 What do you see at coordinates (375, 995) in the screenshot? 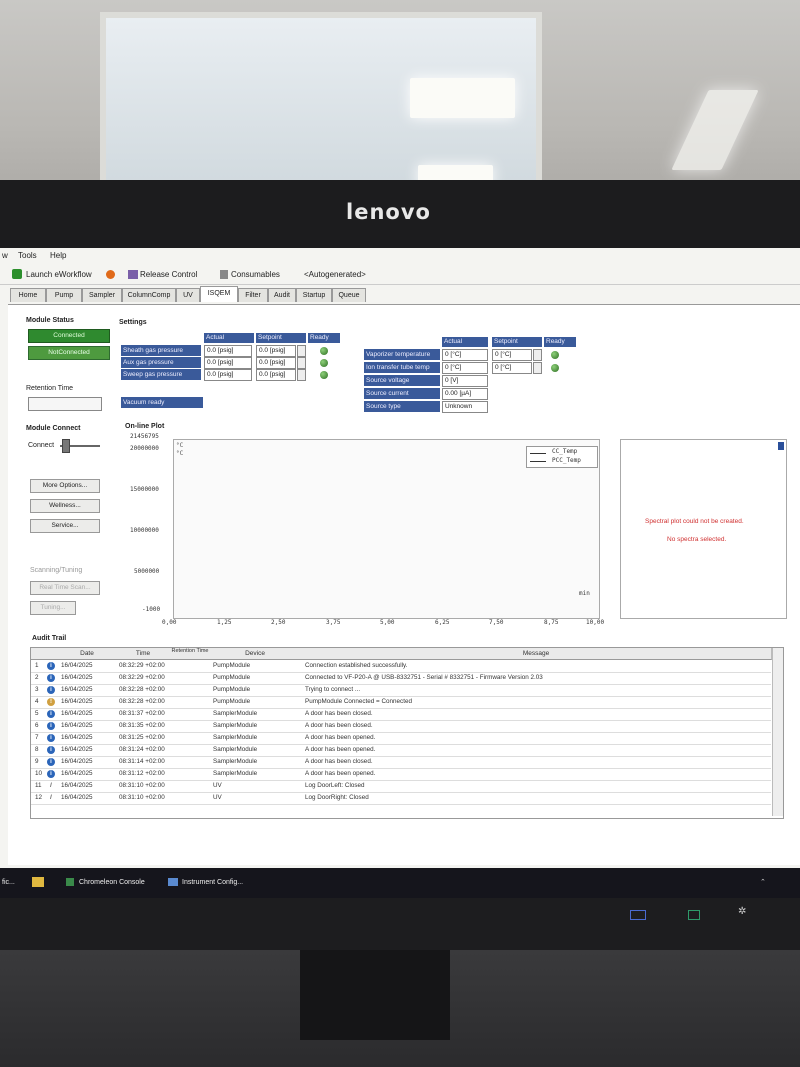
I see `monitor-stand` at bounding box center [375, 995].